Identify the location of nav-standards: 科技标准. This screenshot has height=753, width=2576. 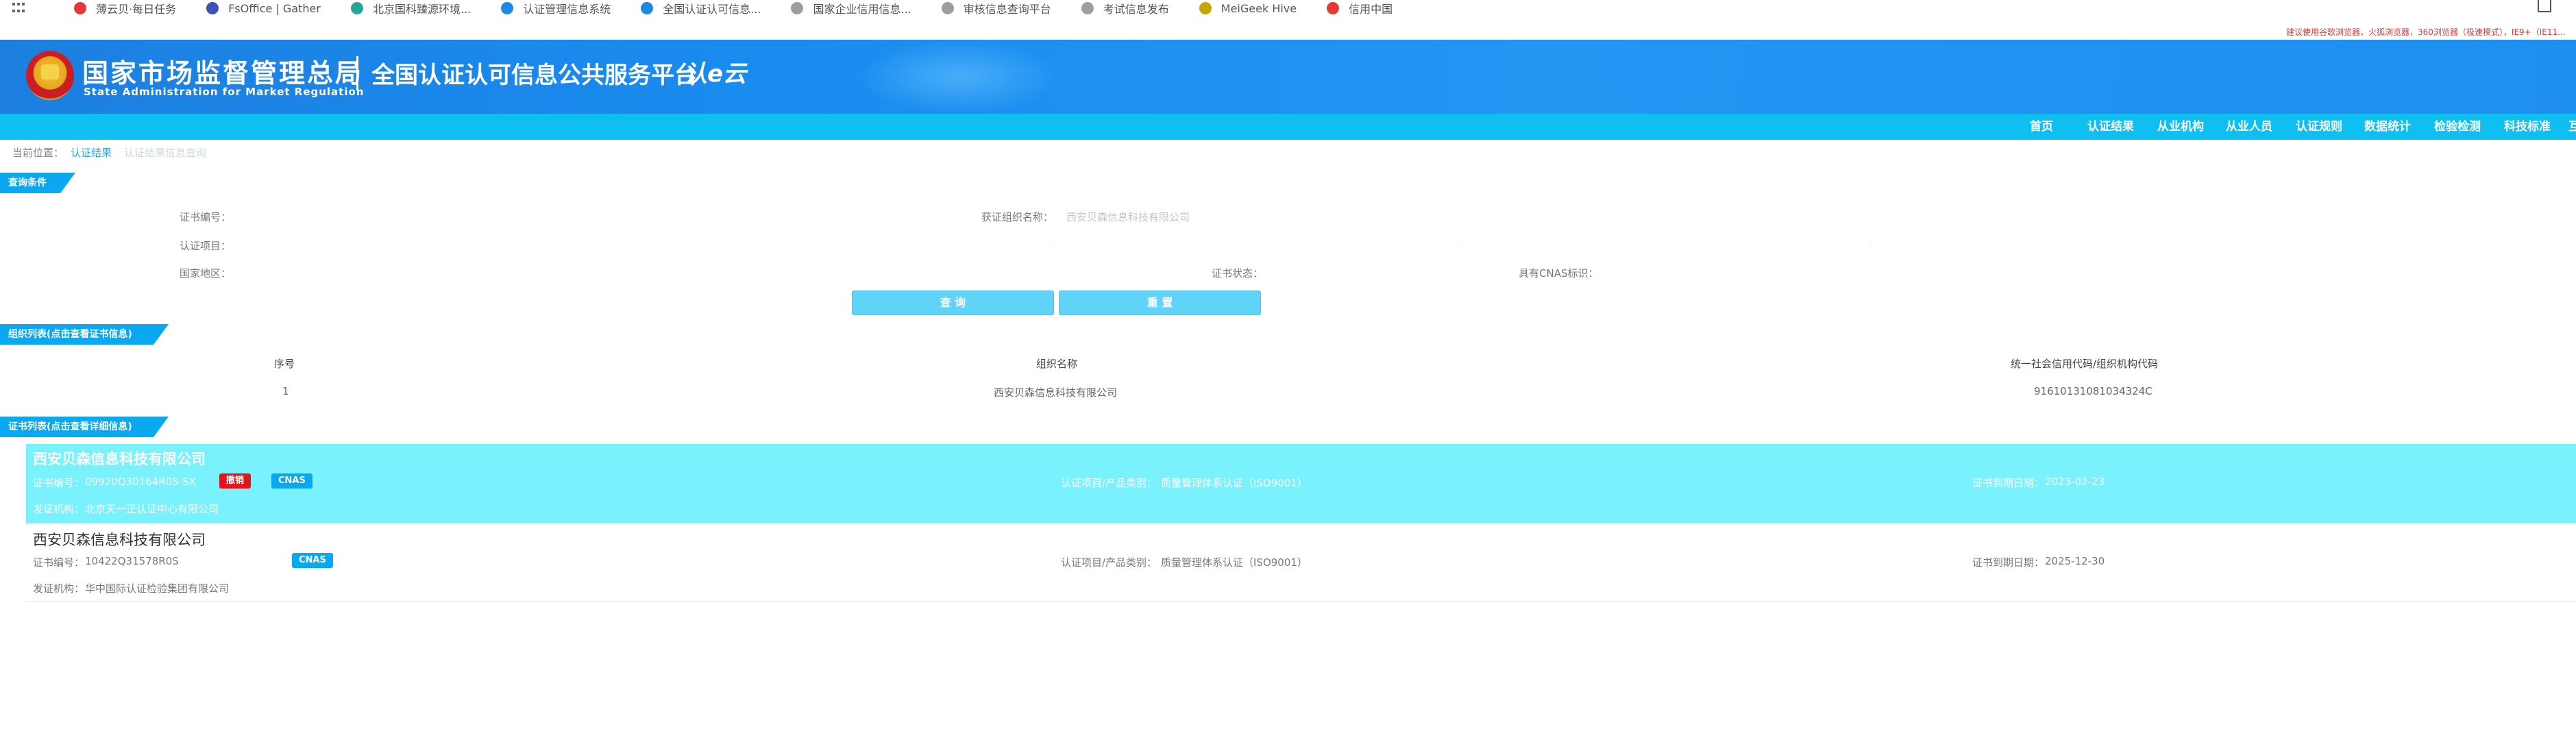
(2528, 127).